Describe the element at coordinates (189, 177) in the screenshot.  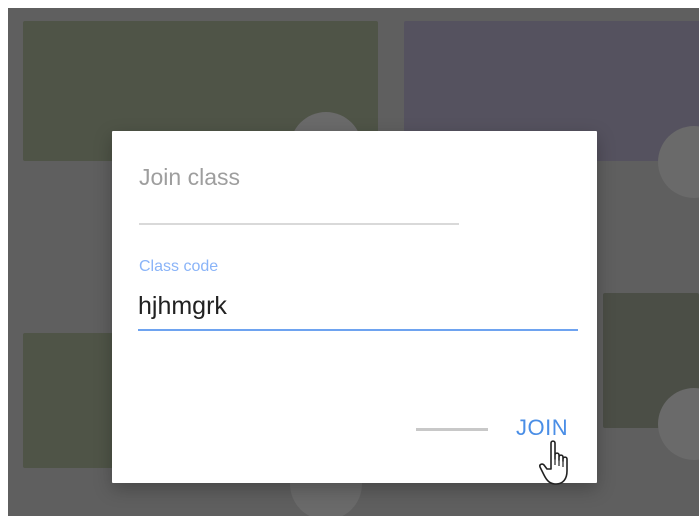
I see `dialog-title: Join class` at that location.